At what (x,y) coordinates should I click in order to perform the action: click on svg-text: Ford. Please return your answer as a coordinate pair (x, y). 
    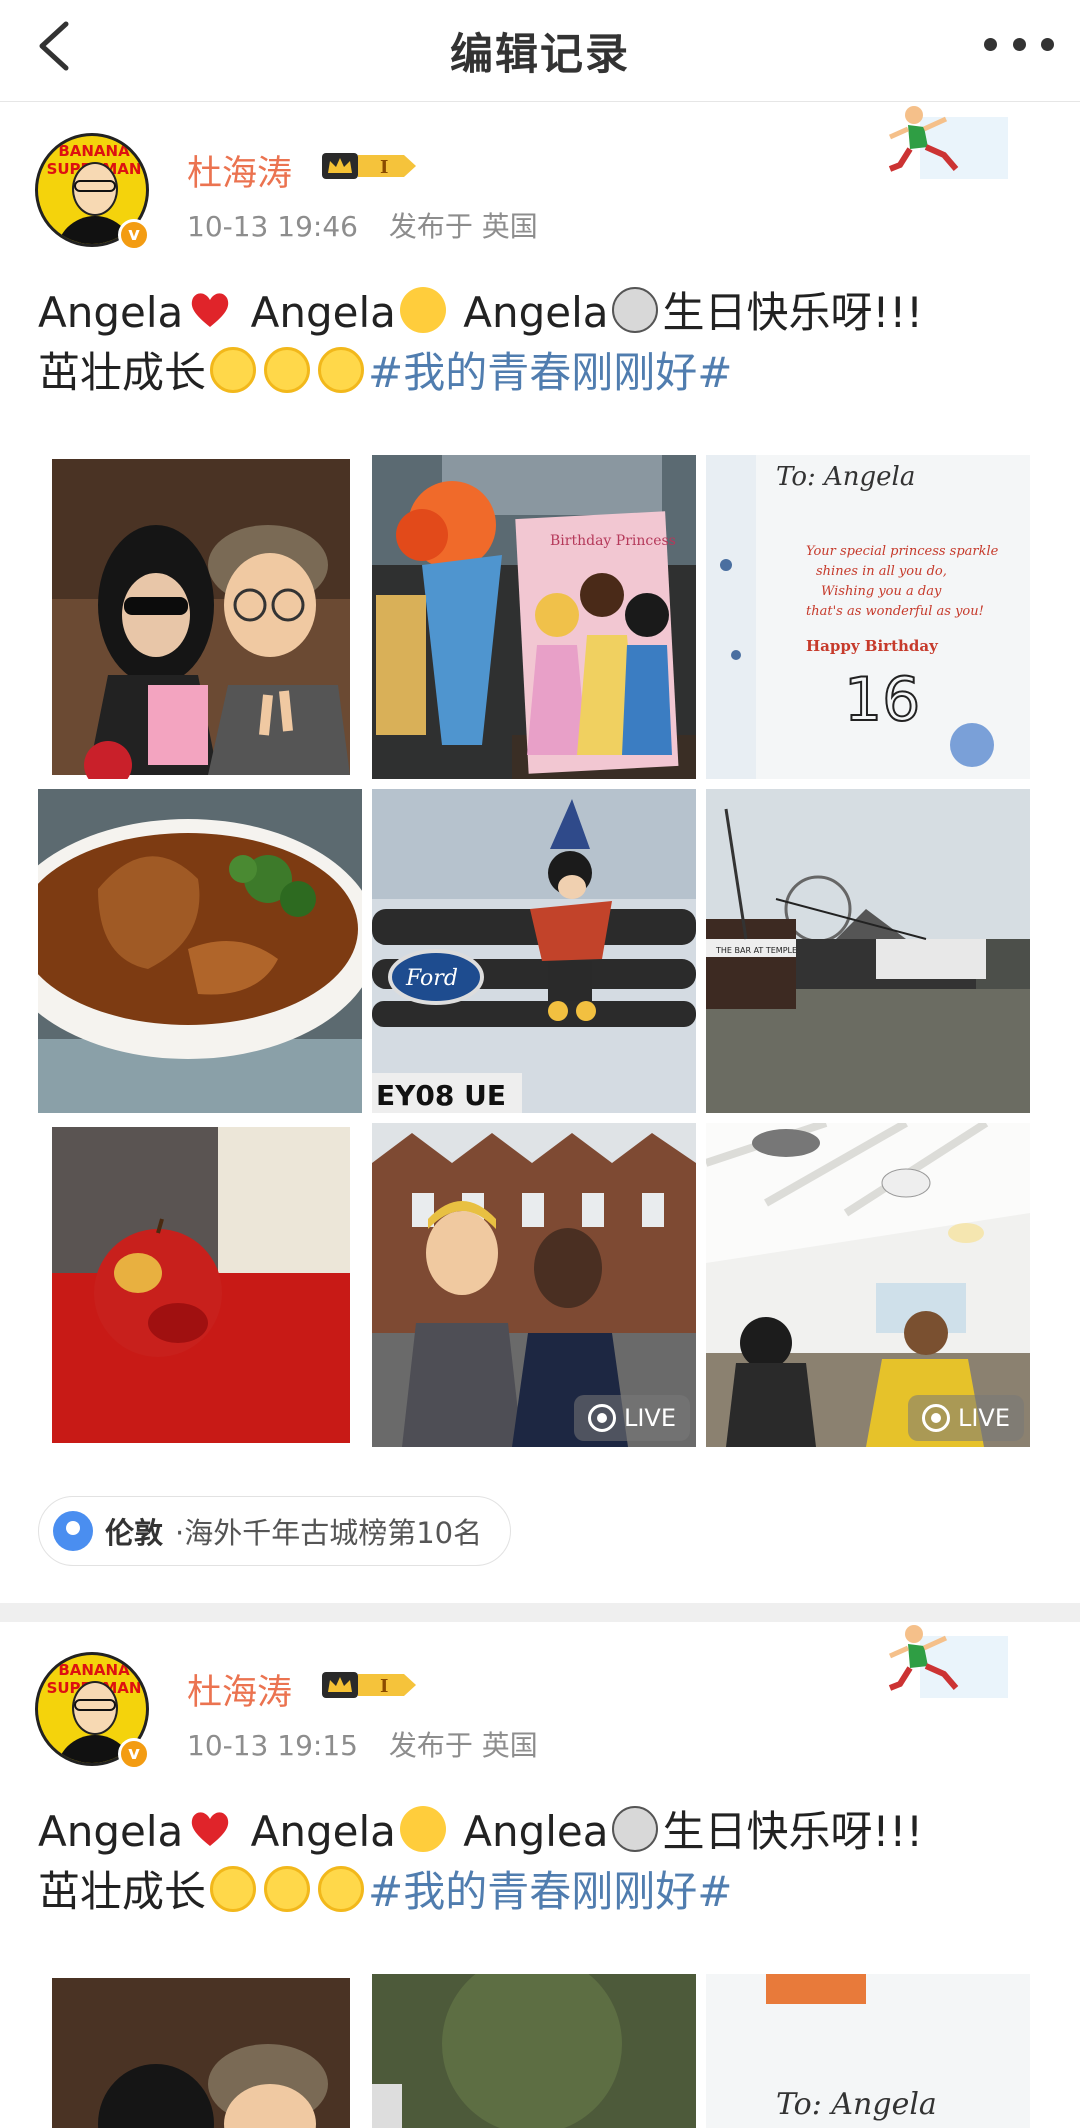
    Looking at the image, I should click on (431, 978).